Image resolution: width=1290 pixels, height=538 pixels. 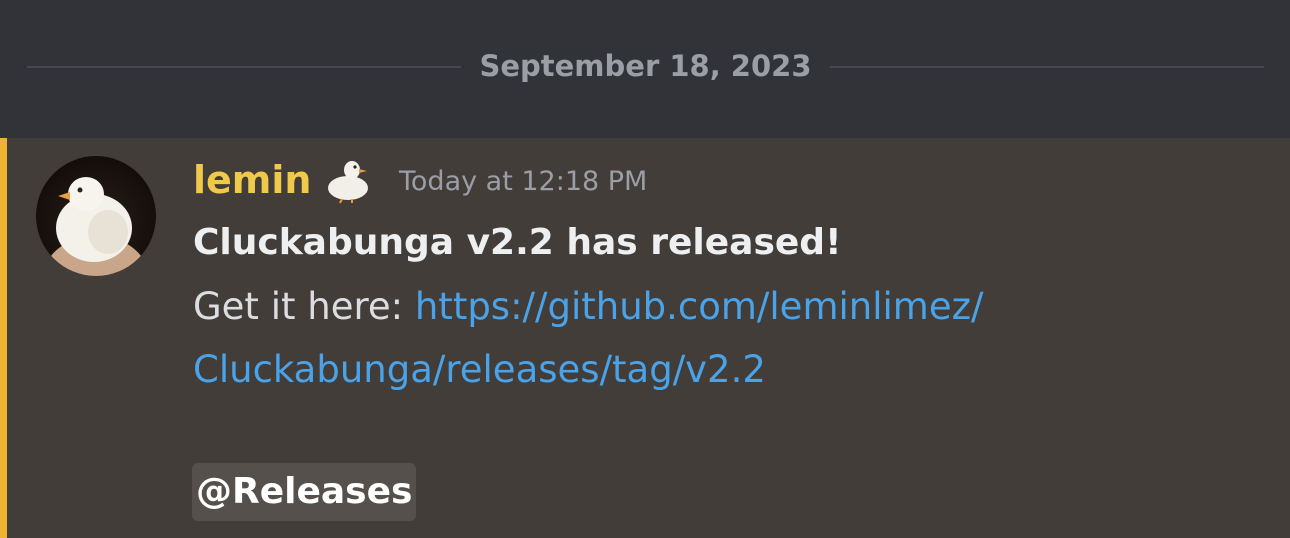 What do you see at coordinates (252, 180) in the screenshot?
I see `author-name: lemin` at bounding box center [252, 180].